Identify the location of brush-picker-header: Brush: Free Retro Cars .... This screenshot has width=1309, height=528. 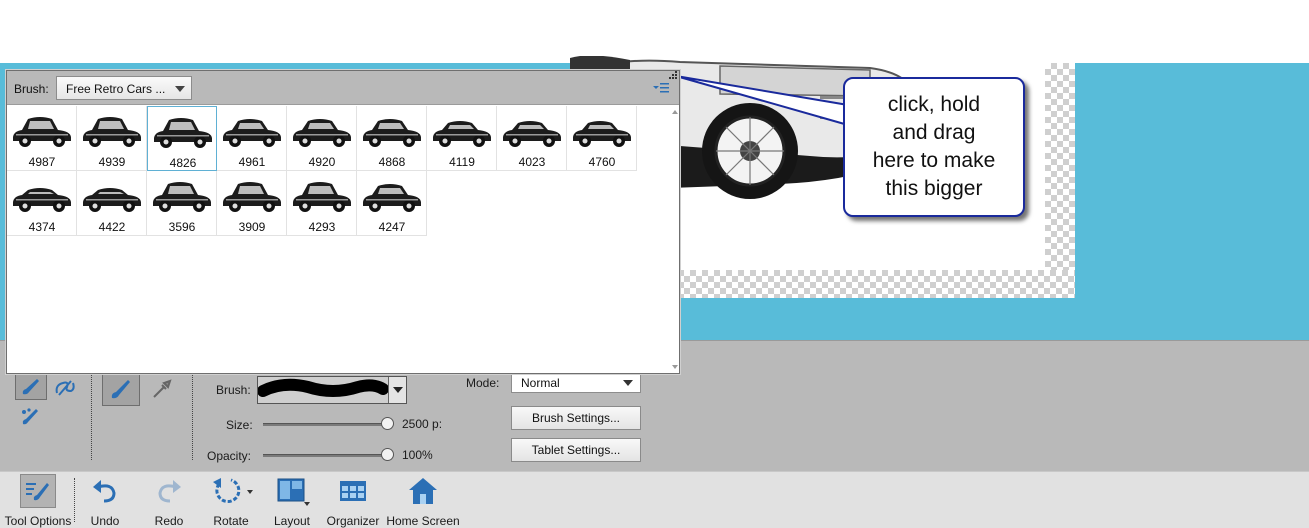
(343, 88).